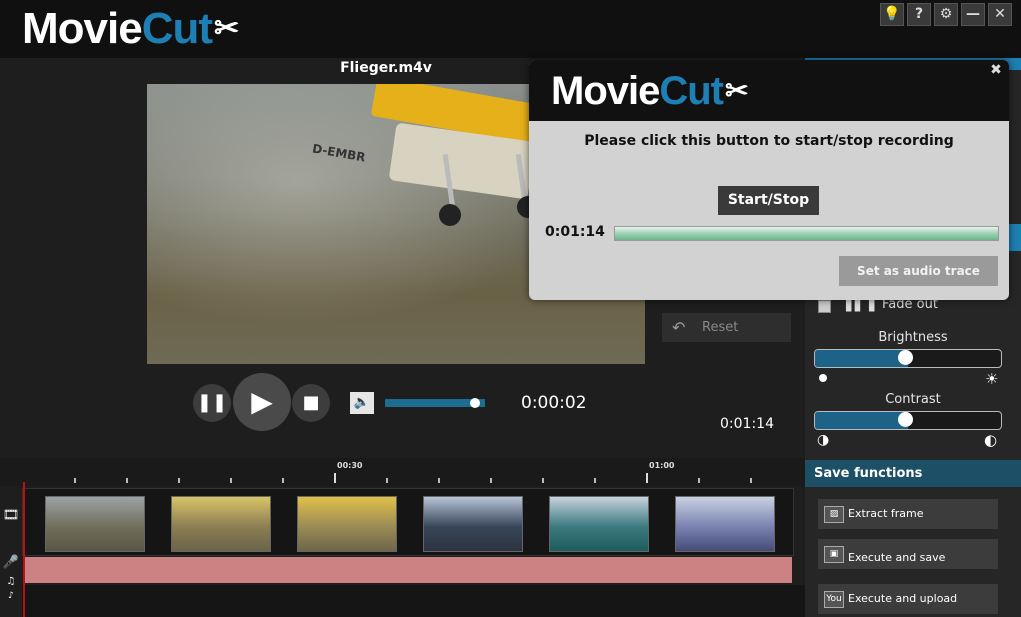  Describe the element at coordinates (475, 403) in the screenshot. I see `volume-slider-thumb` at that location.